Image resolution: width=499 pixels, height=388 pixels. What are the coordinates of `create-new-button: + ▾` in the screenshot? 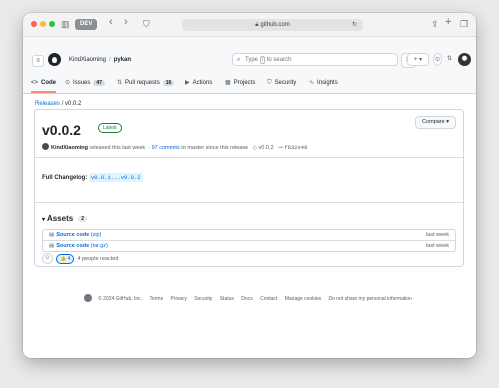 It's located at (418, 59).